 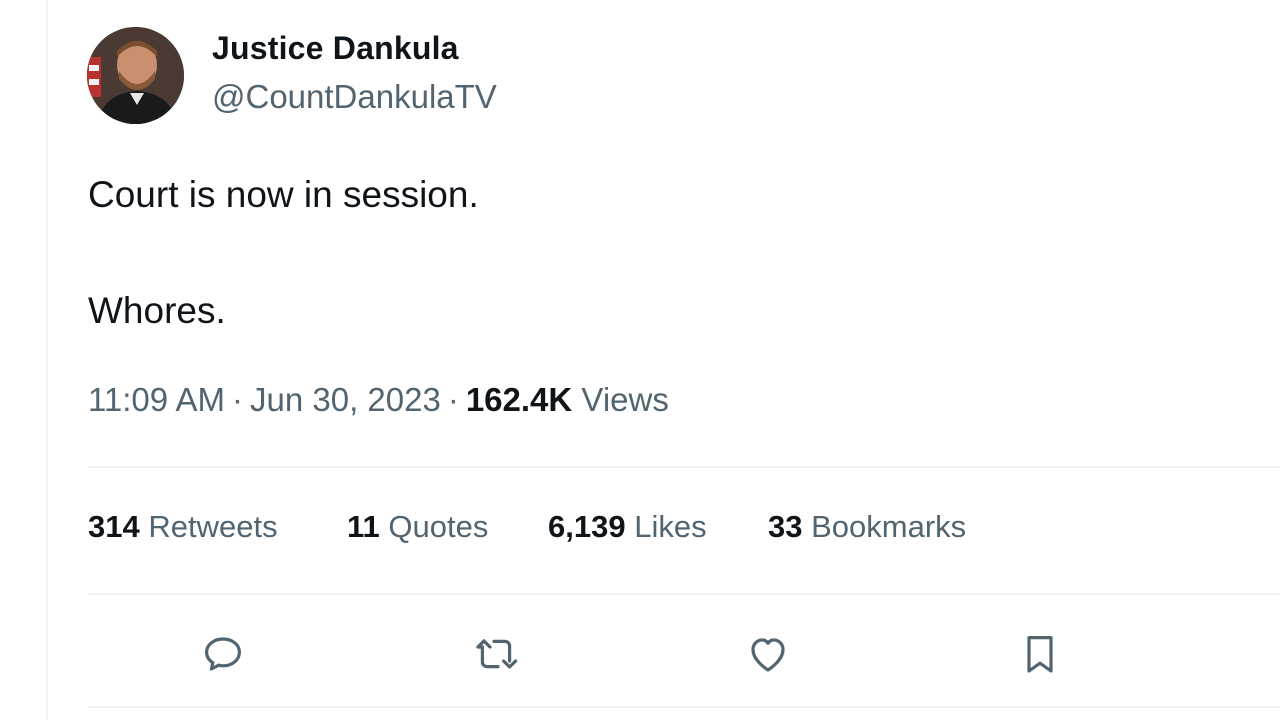 I want to click on author-handle: @CountDankulaTV, so click(x=354, y=97).